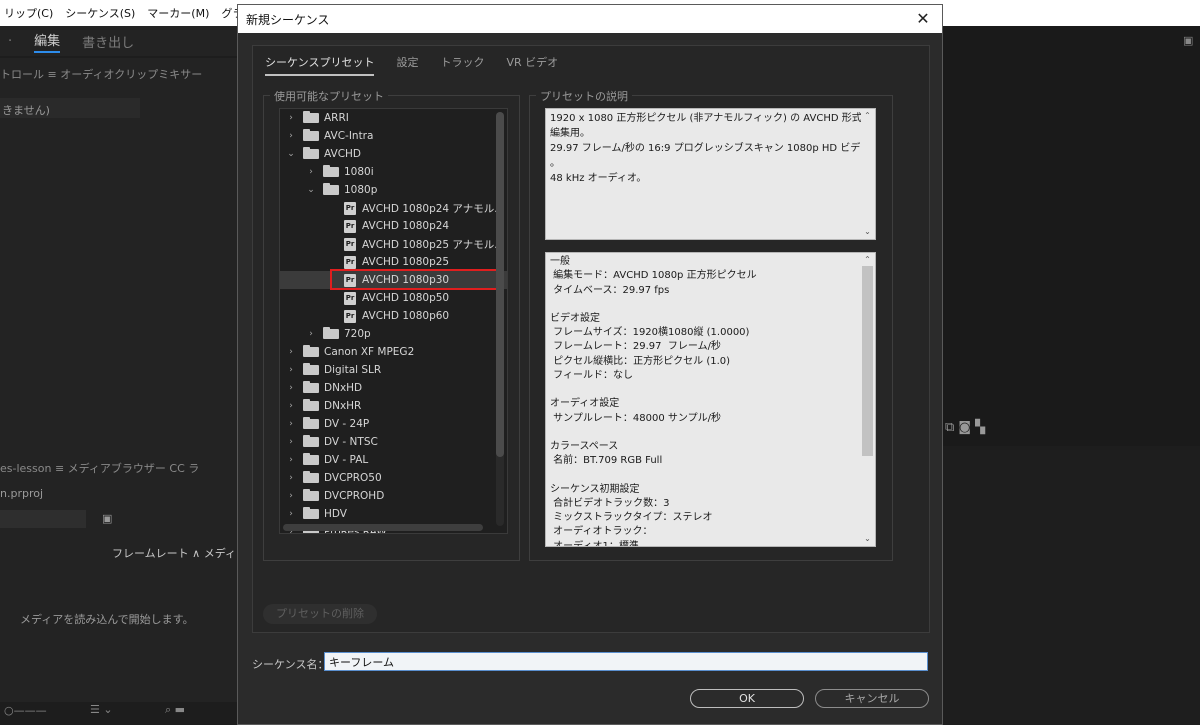  What do you see at coordinates (100, 13) in the screenshot?
I see `menu-sequence: シーケンス(S)` at bounding box center [100, 13].